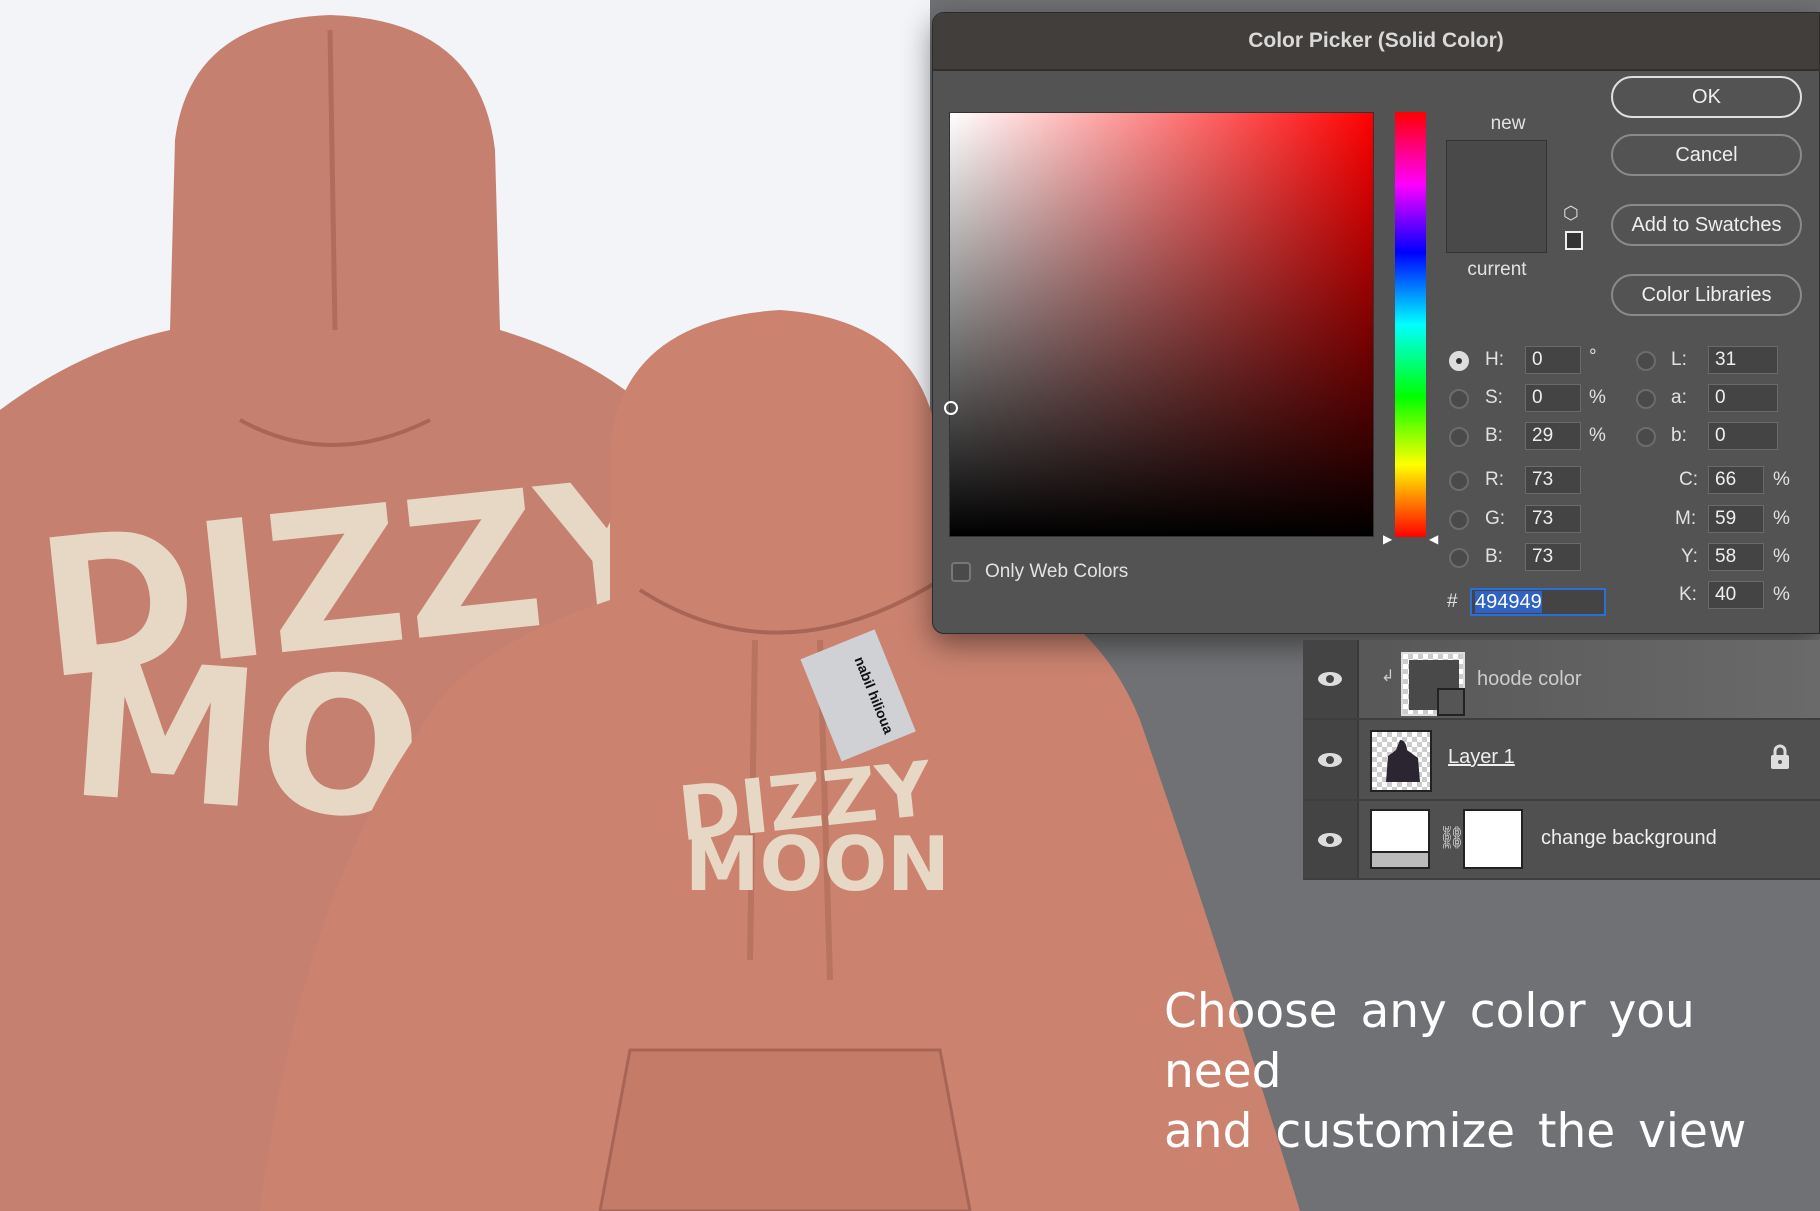  Describe the element at coordinates (1451, 702) in the screenshot. I see `transform-icon` at that location.